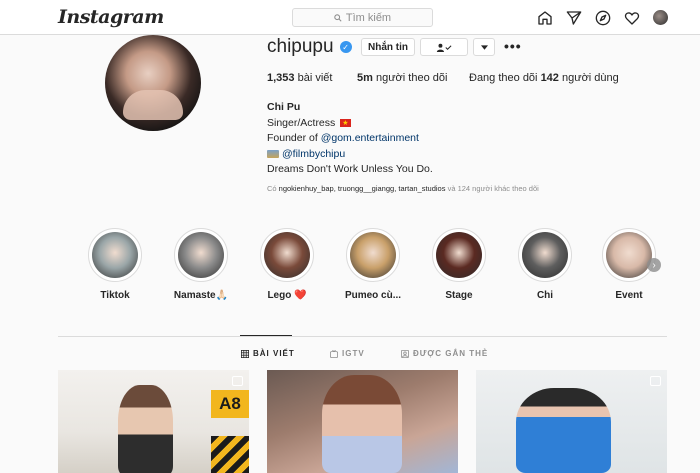 This screenshot has width=700, height=473. I want to click on followers-stat: 5m người theo dõi, so click(402, 78).